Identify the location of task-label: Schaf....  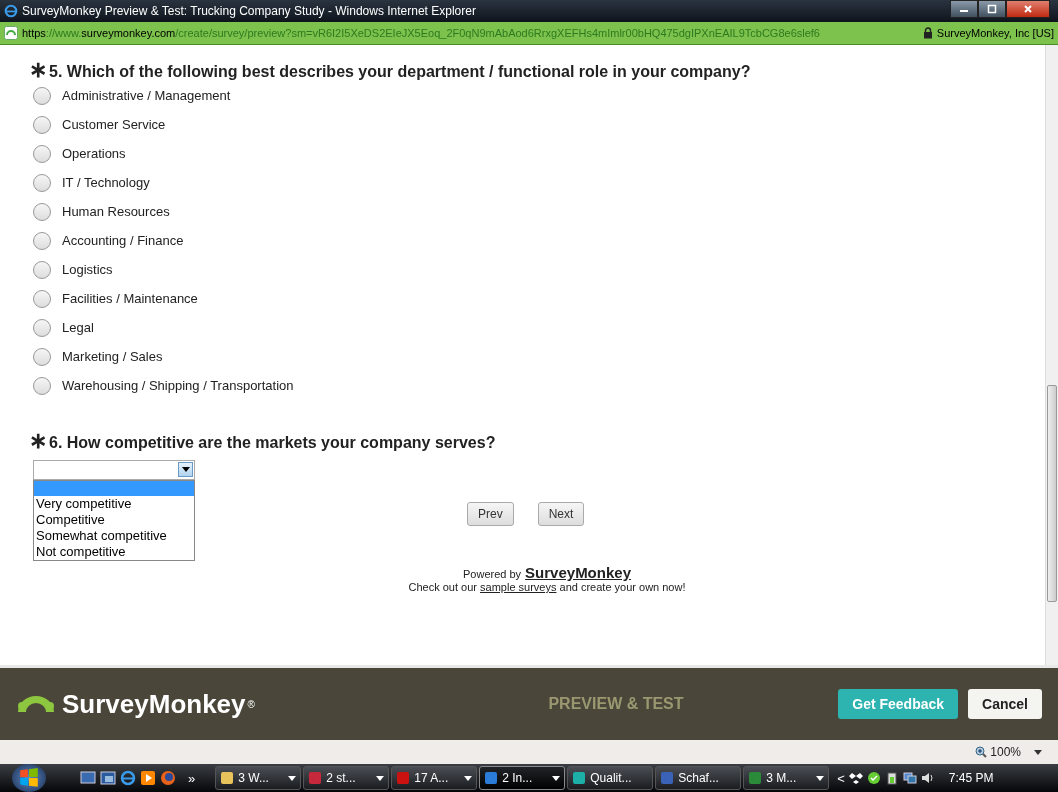
(699, 778).